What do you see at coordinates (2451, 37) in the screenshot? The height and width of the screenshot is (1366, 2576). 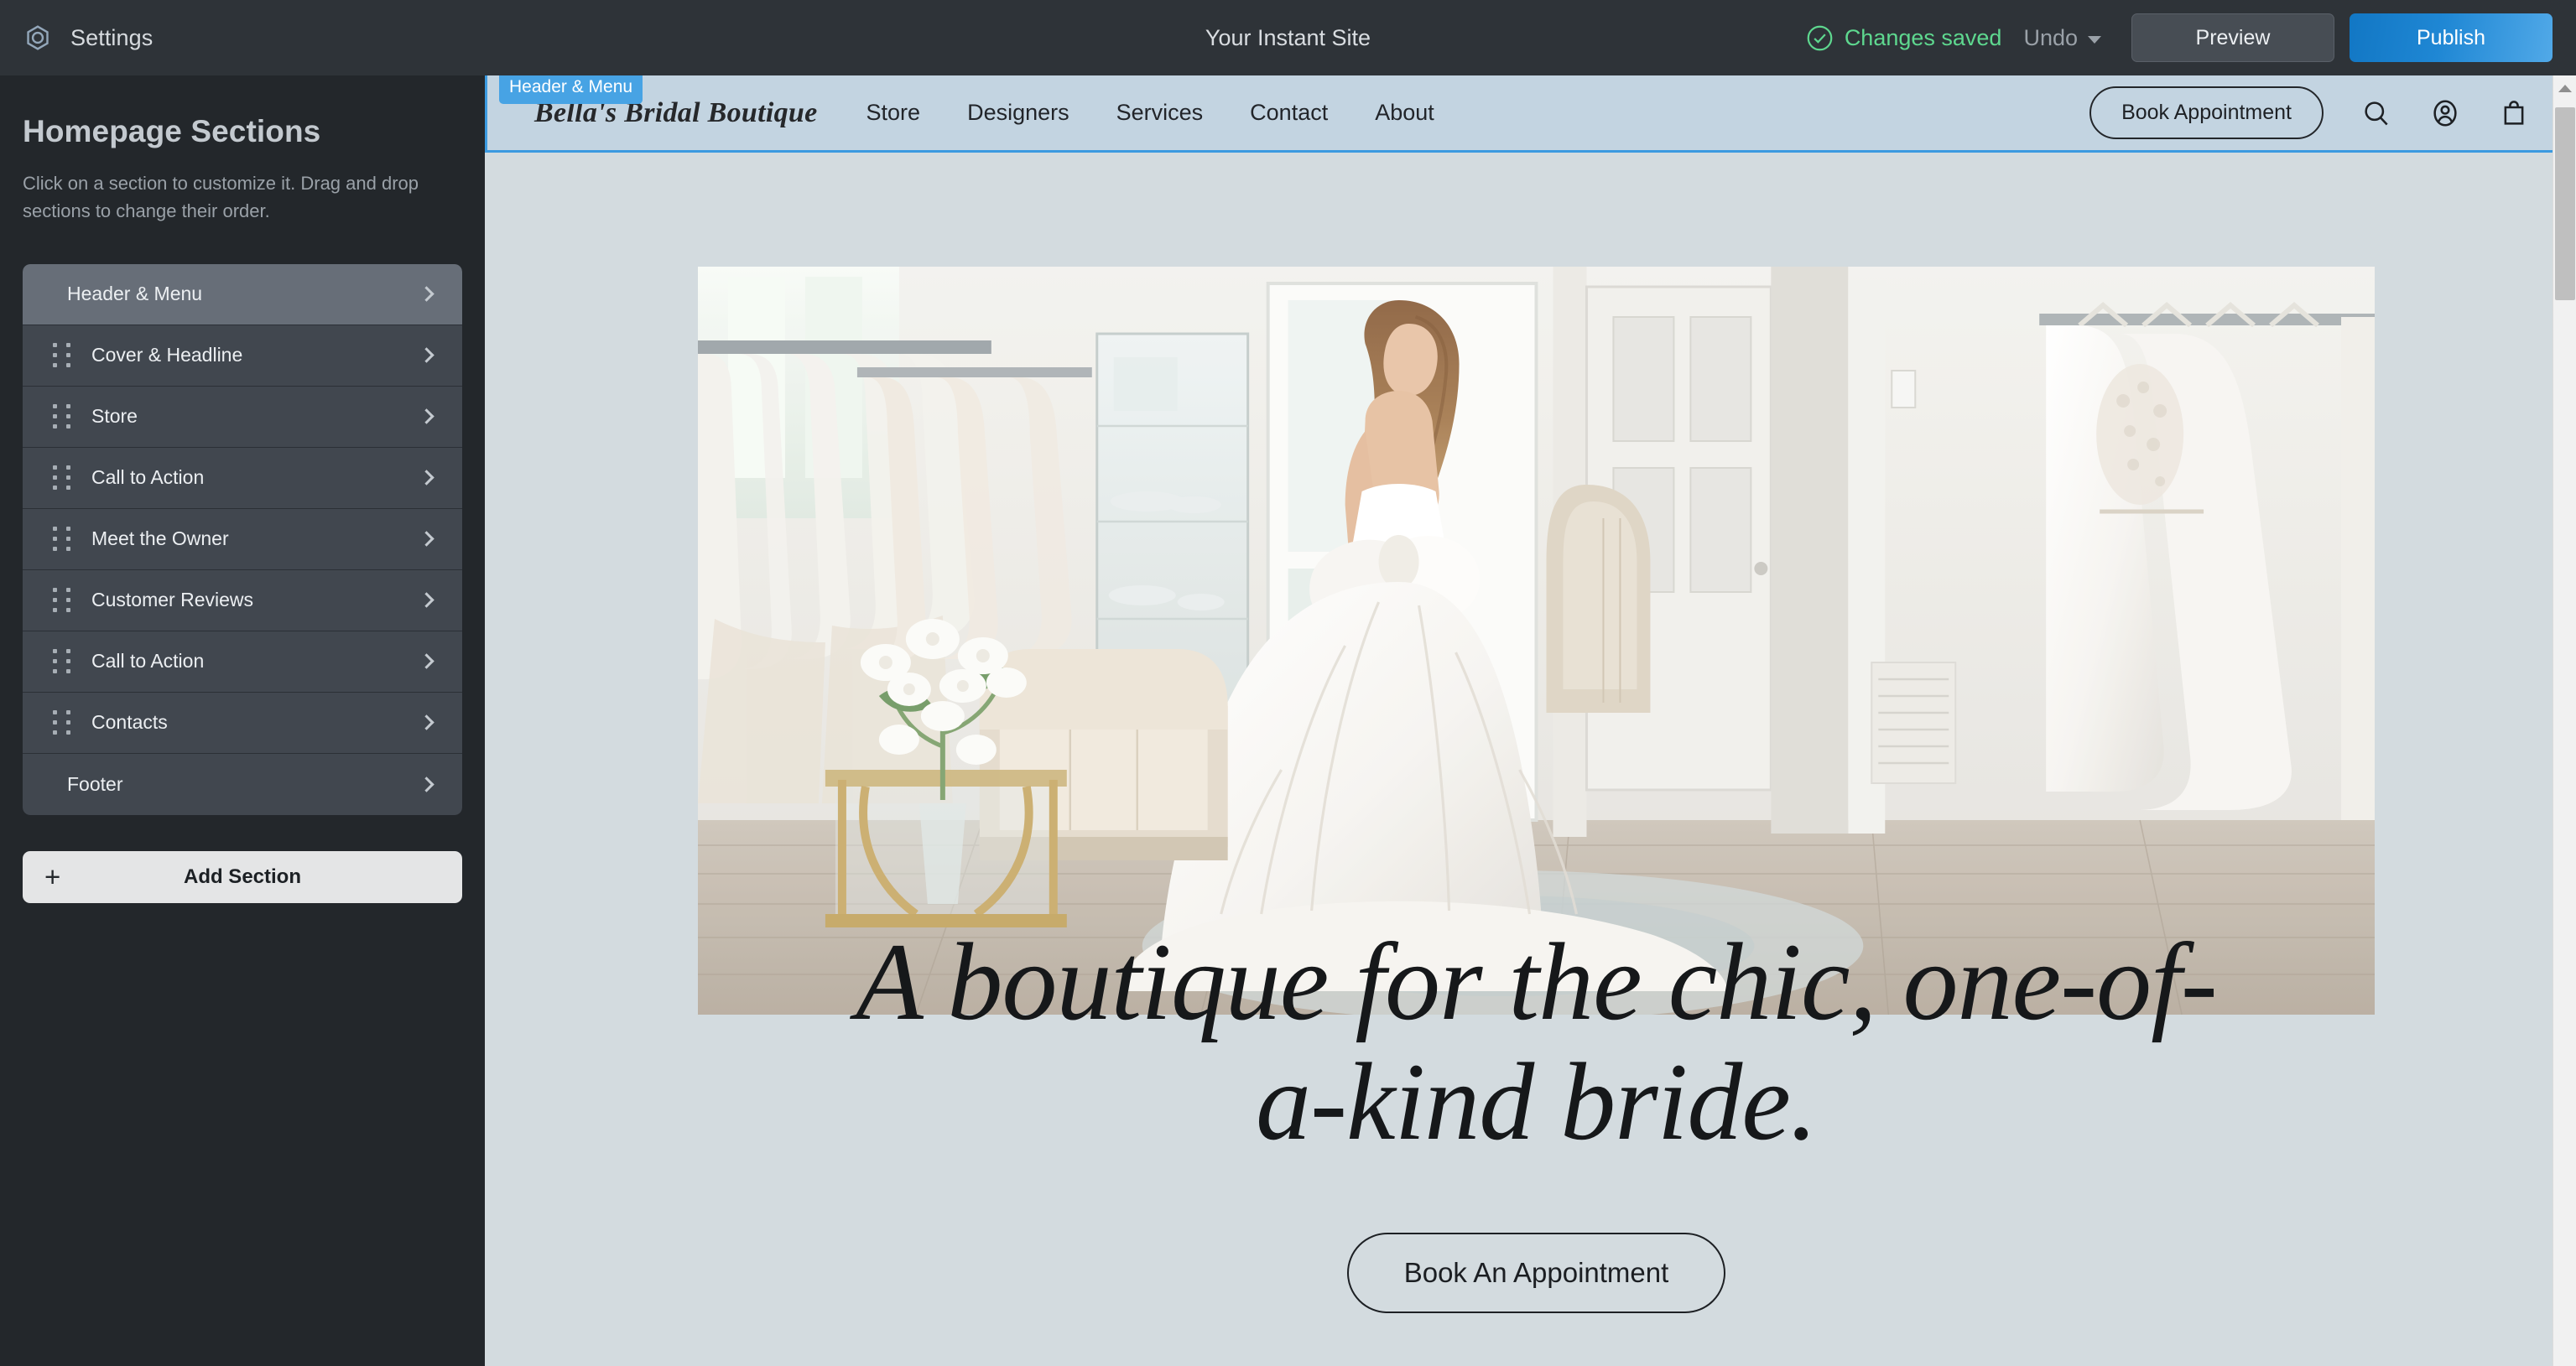 I see `publish-button: Publish` at bounding box center [2451, 37].